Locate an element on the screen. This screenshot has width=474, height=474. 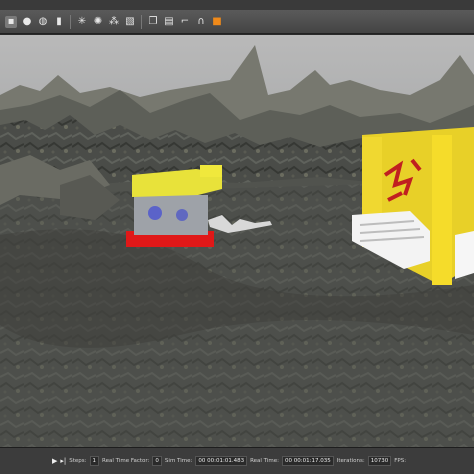
step-button: ▸| is located at coordinates (63, 461).